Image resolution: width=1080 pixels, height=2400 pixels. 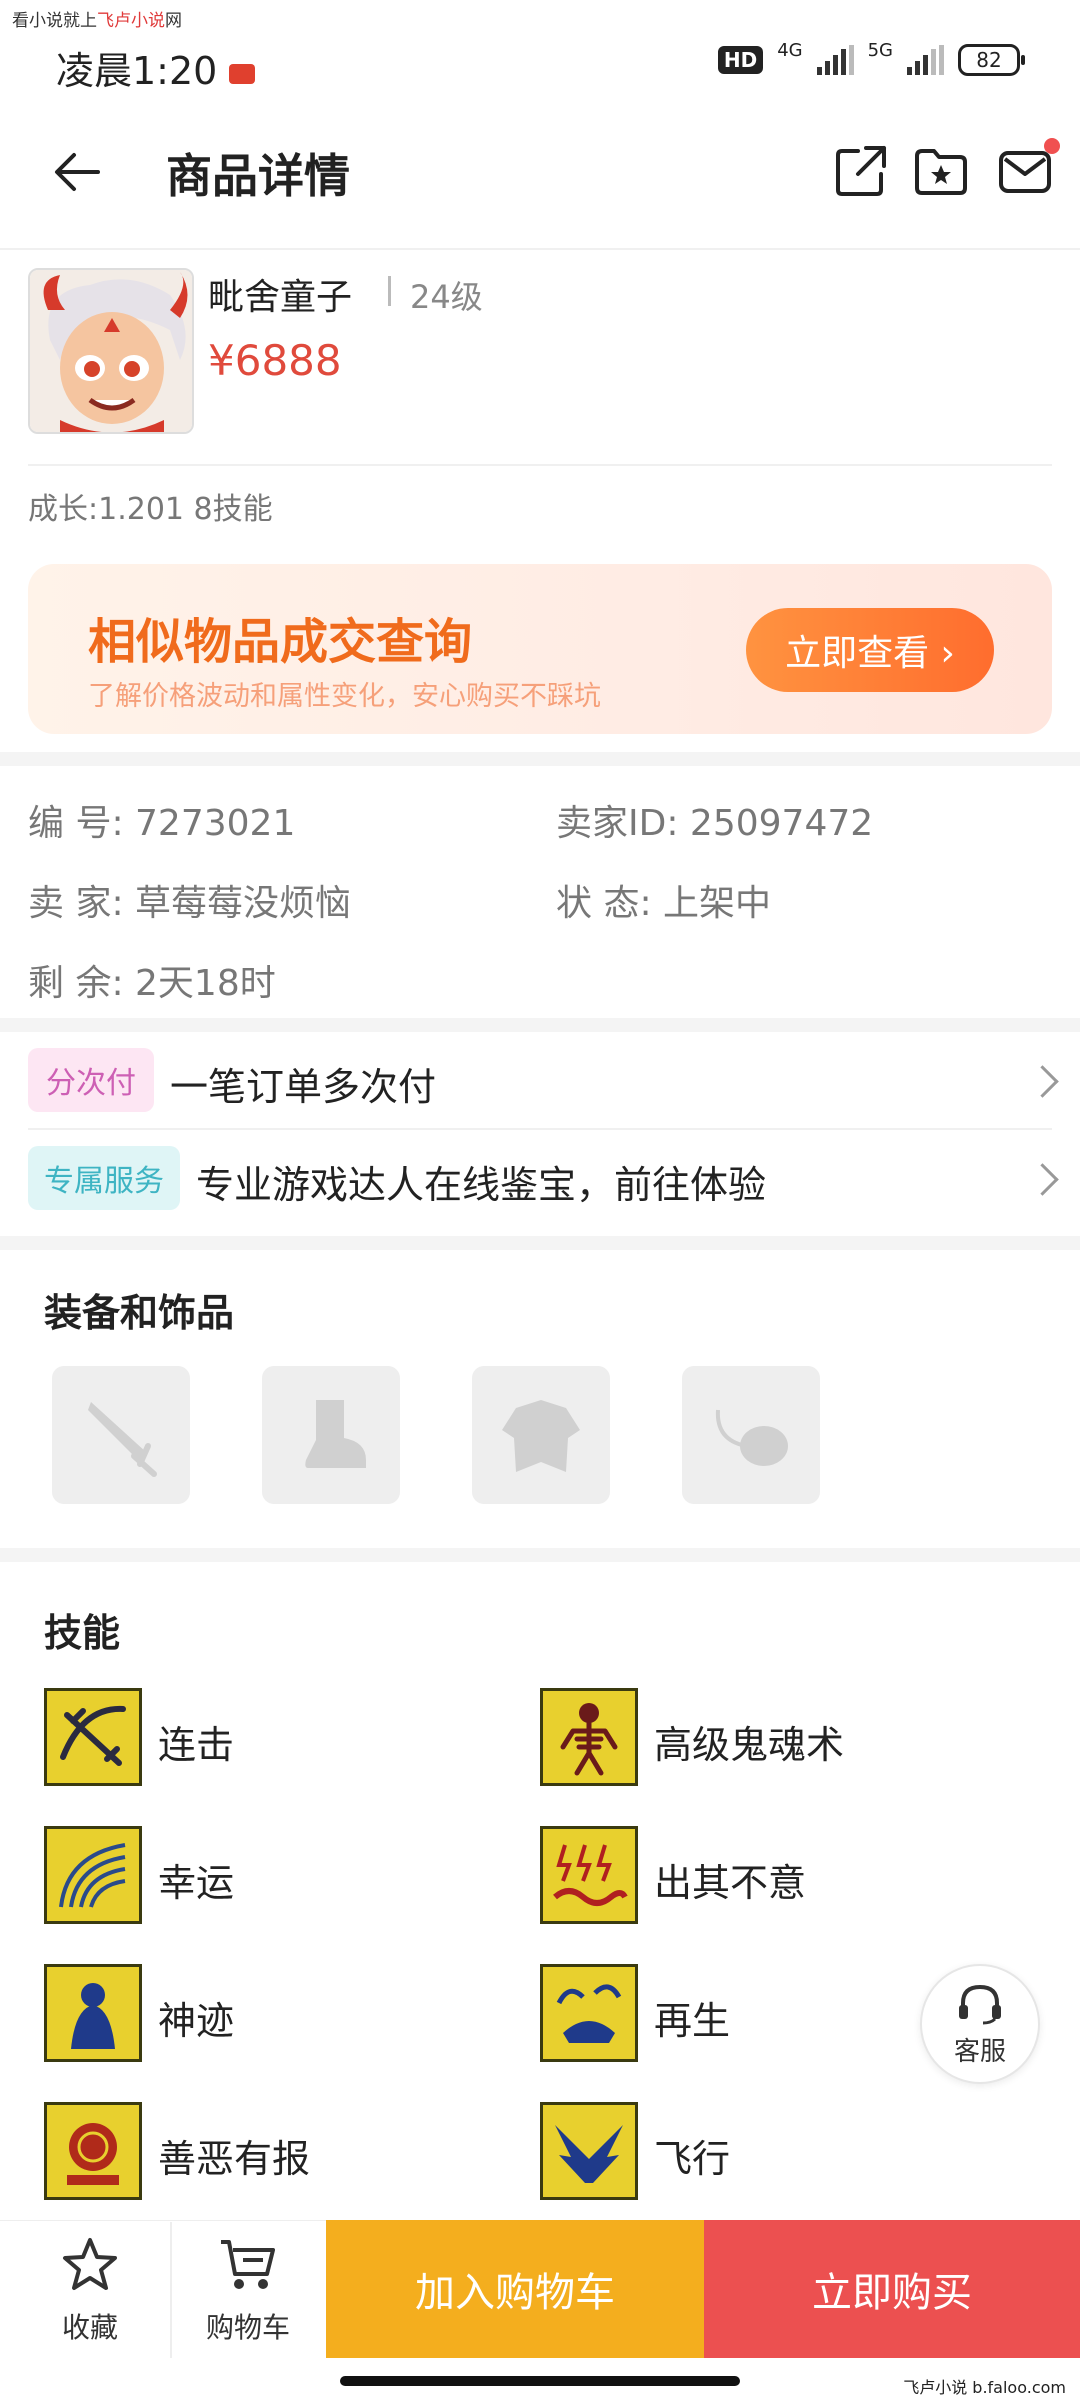 What do you see at coordinates (258, 176) in the screenshot?
I see `page-title: 商品详情` at bounding box center [258, 176].